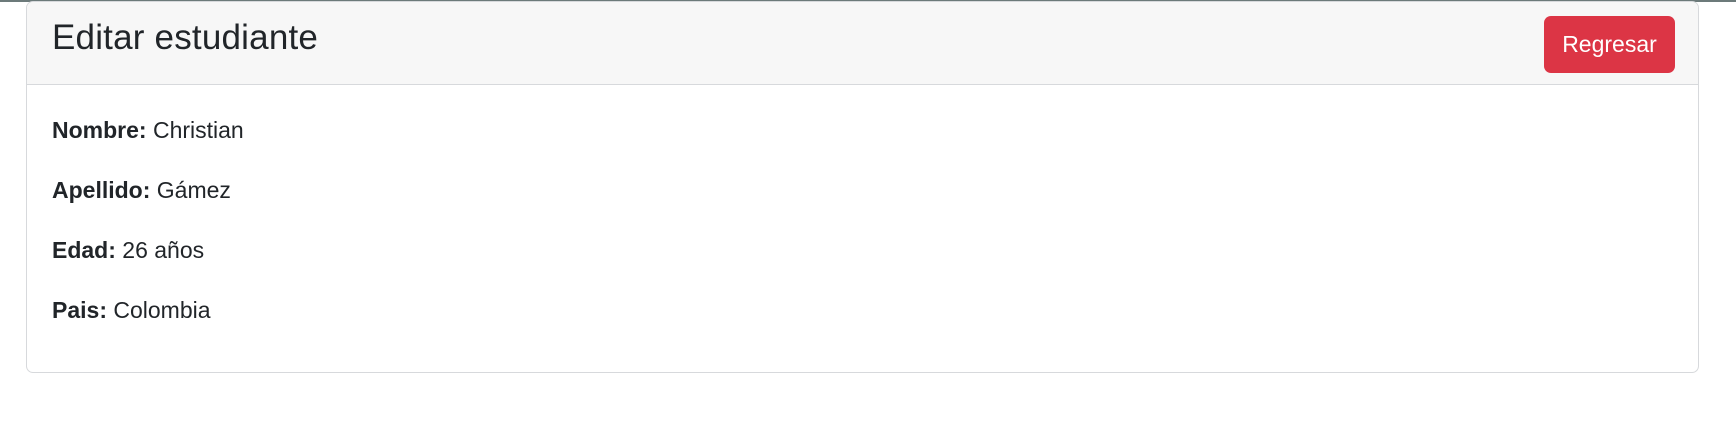  Describe the element at coordinates (1609, 44) in the screenshot. I see `back-button: Regresar` at that location.